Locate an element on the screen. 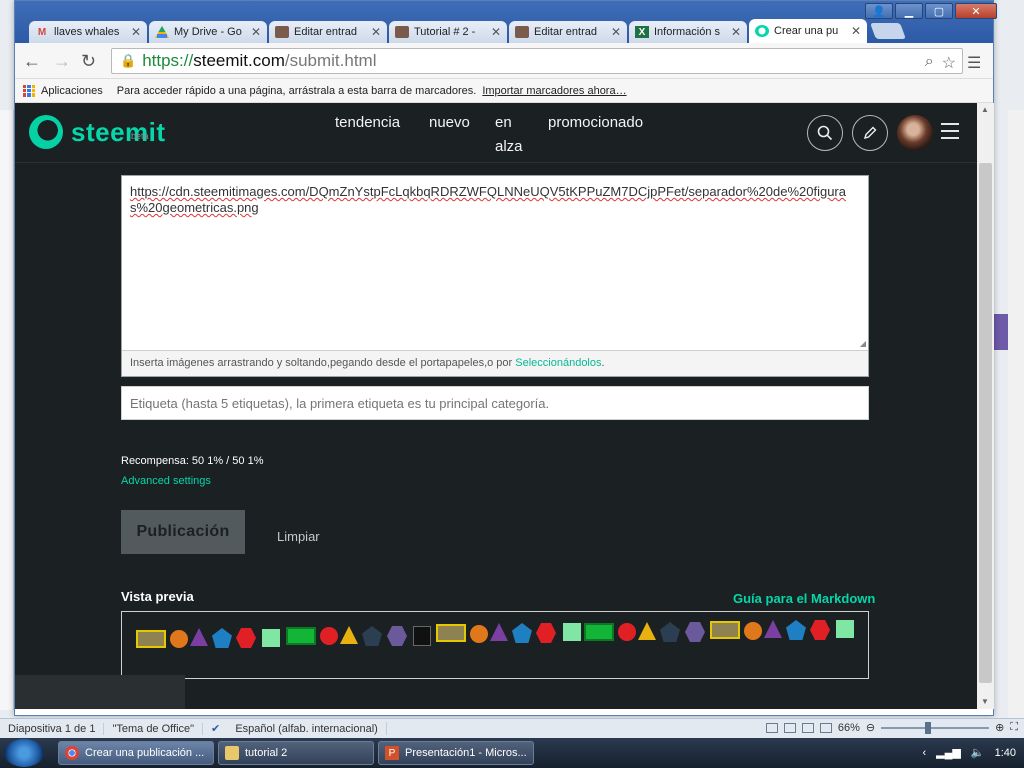  search-button is located at coordinates (825, 133).